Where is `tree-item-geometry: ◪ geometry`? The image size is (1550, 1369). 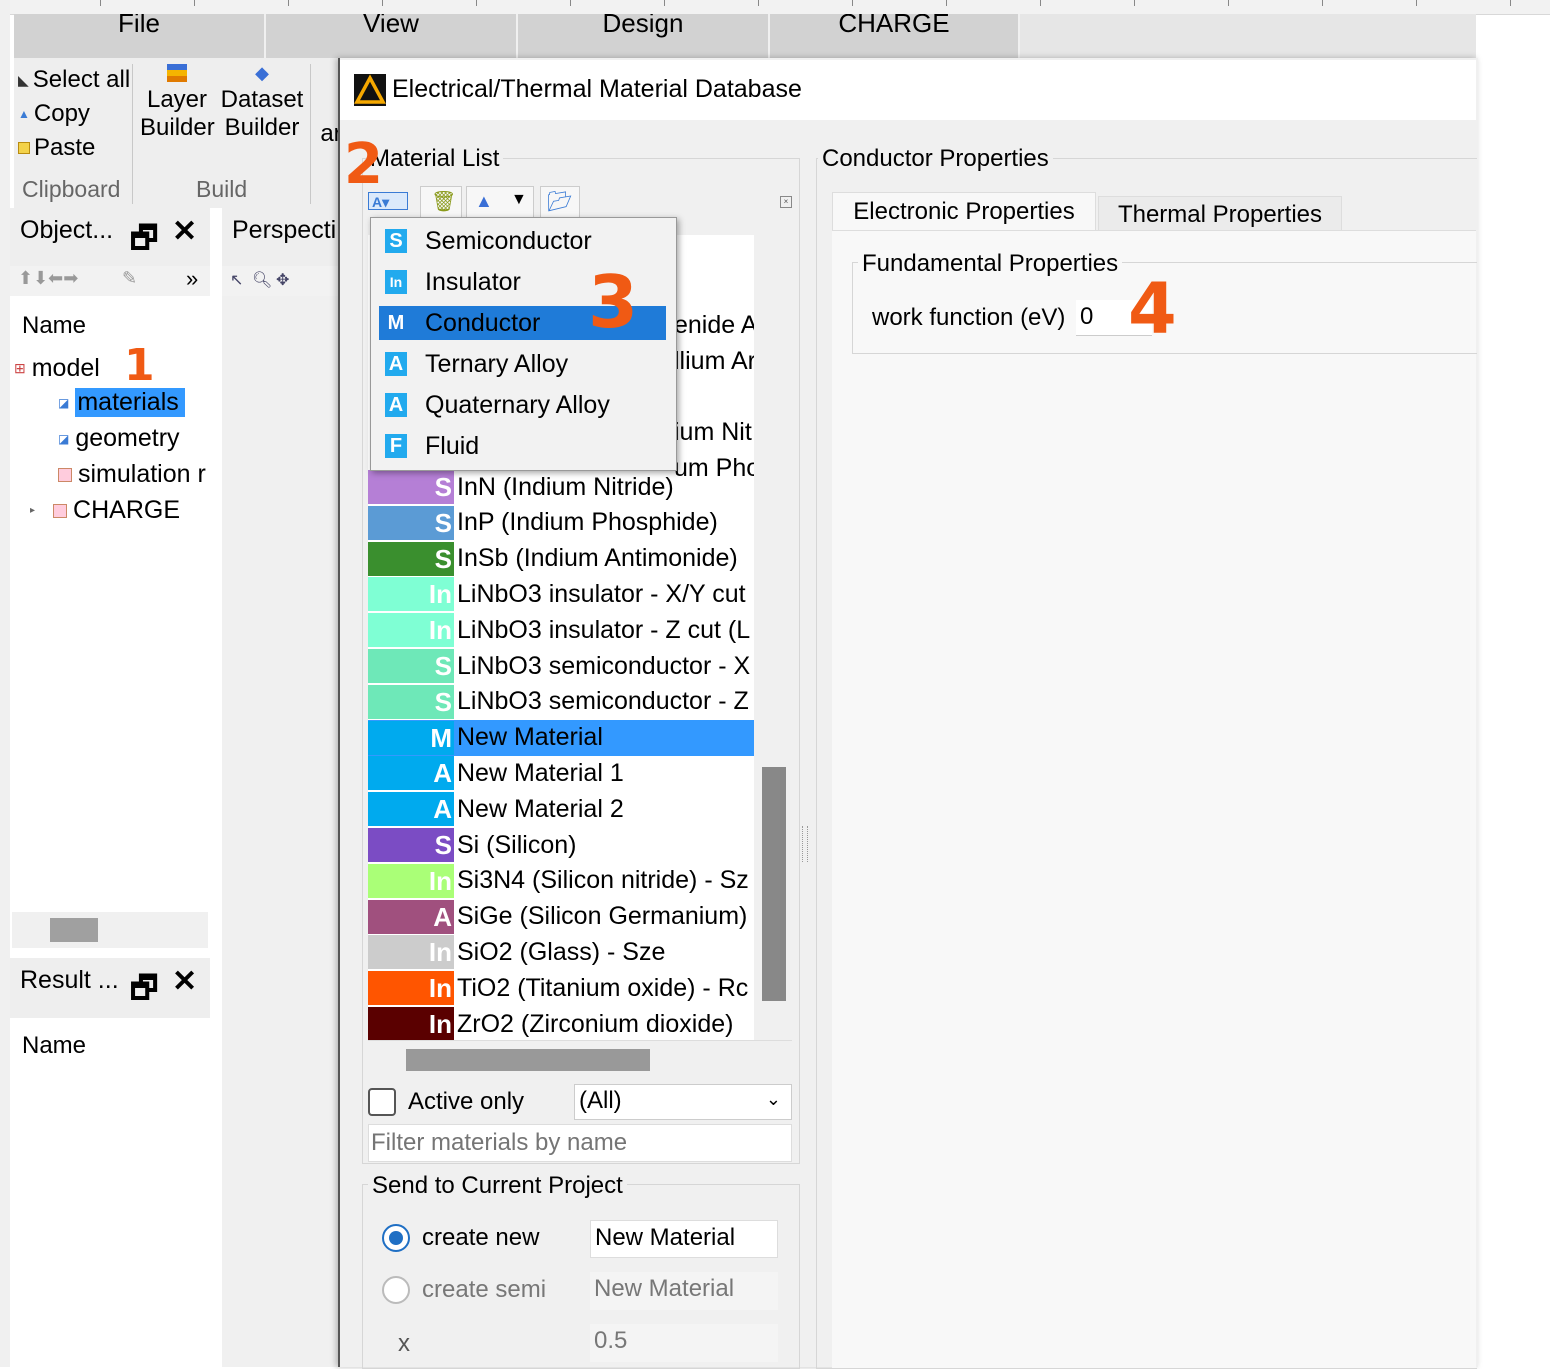 tree-item-geometry: ◪ geometry is located at coordinates (119, 438).